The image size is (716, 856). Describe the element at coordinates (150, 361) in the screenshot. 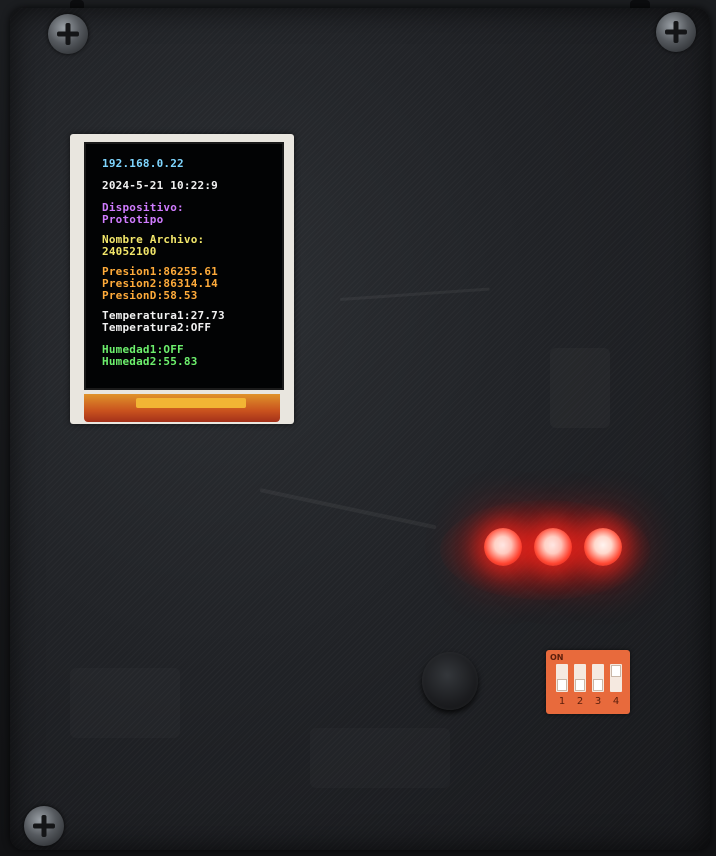

I see `lcd-humedad2: Humedad2:55.83` at that location.